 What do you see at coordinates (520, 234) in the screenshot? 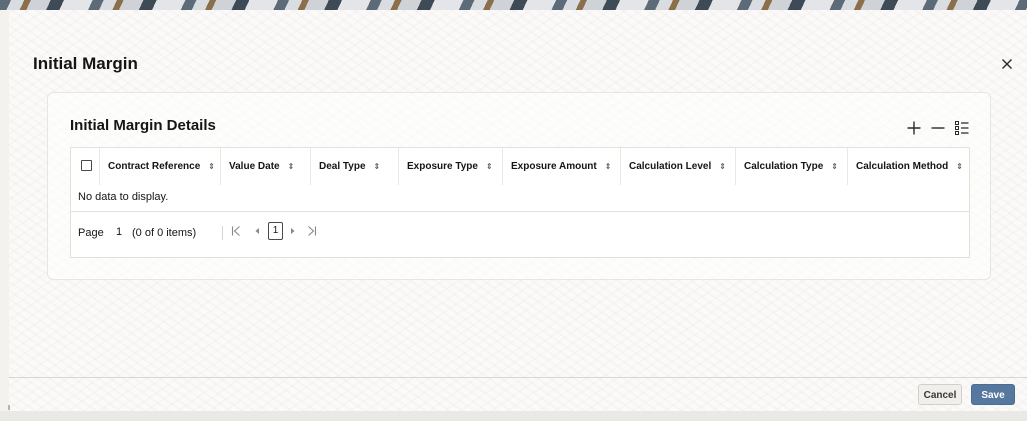
I see `pagination-bar: Page 1 (0 of 0 items) 1` at bounding box center [520, 234].